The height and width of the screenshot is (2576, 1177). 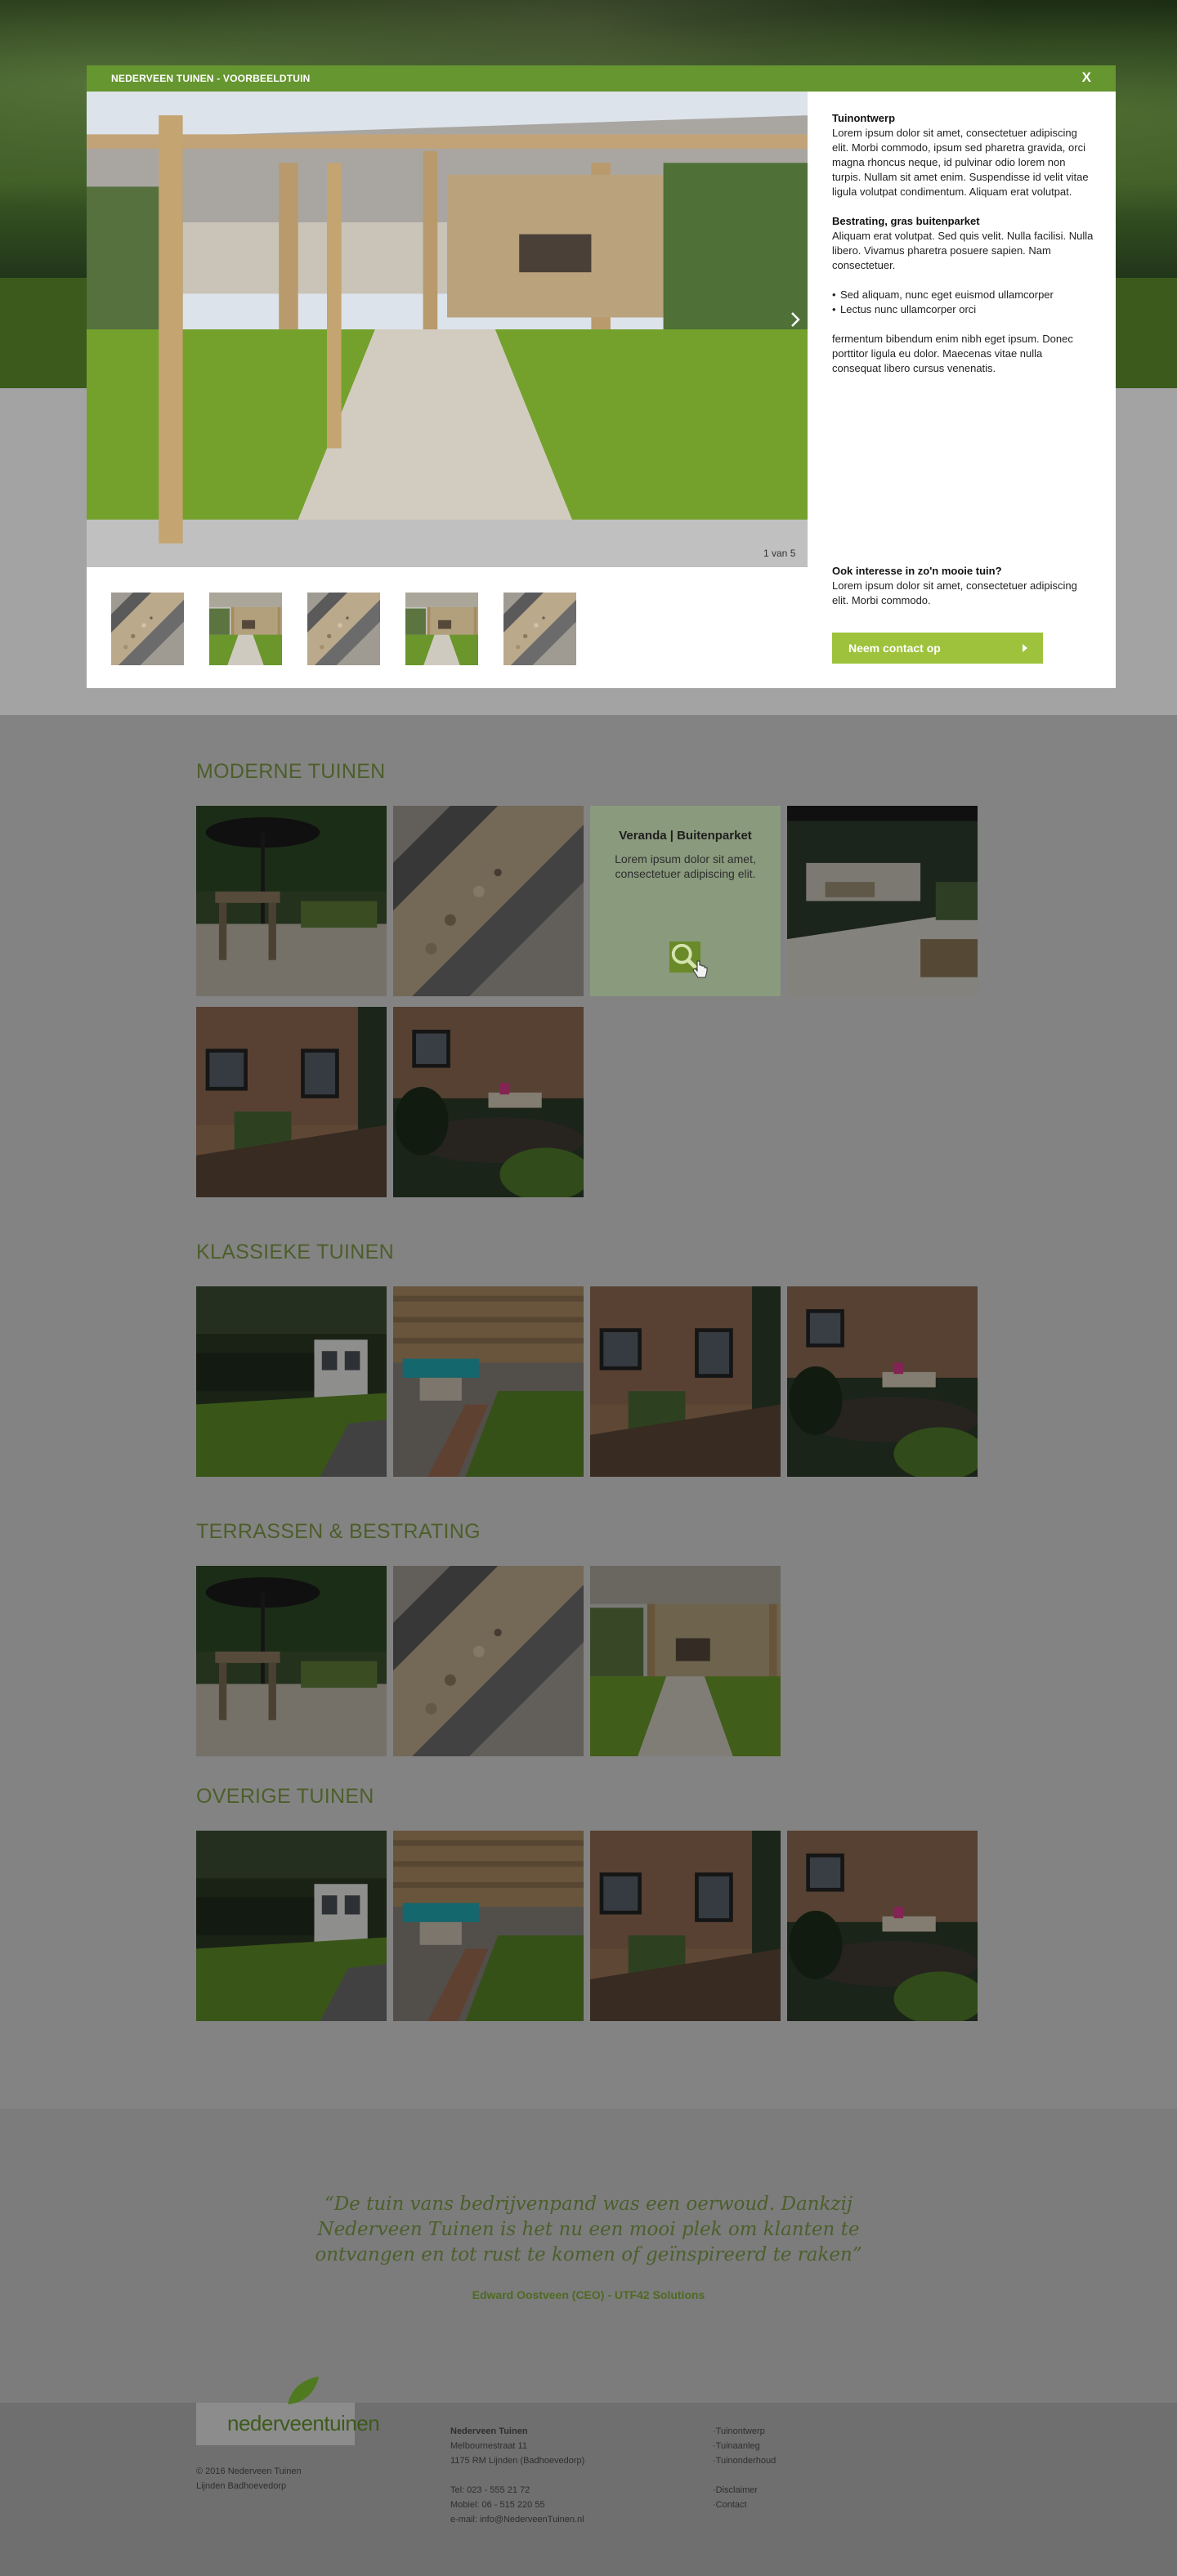 I want to click on section-title-overige: OVERIGE TUINEN, so click(x=285, y=1797).